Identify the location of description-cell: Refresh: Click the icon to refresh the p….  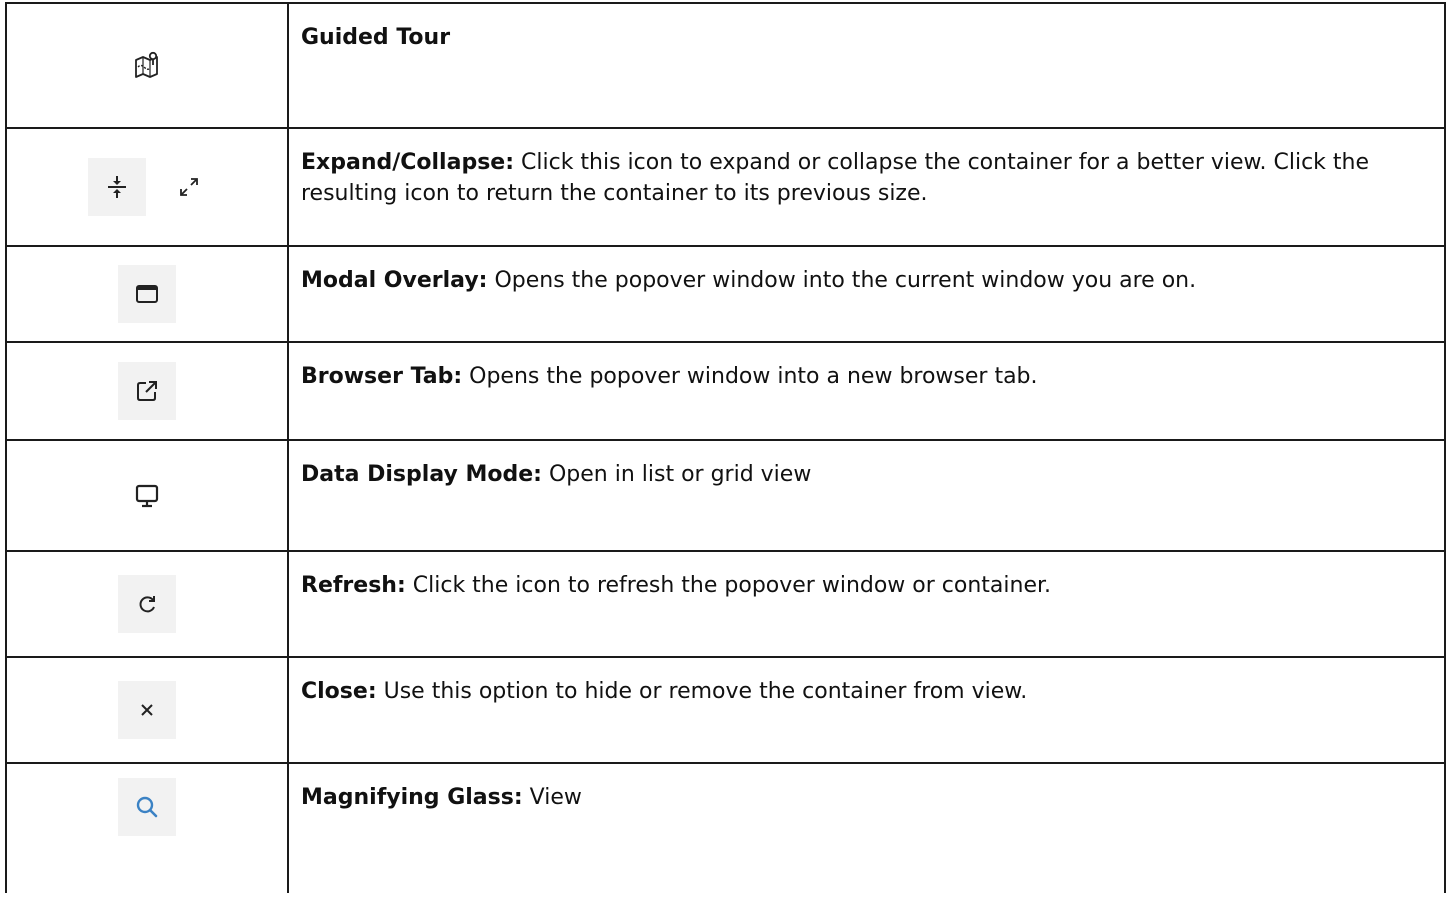
(866, 604).